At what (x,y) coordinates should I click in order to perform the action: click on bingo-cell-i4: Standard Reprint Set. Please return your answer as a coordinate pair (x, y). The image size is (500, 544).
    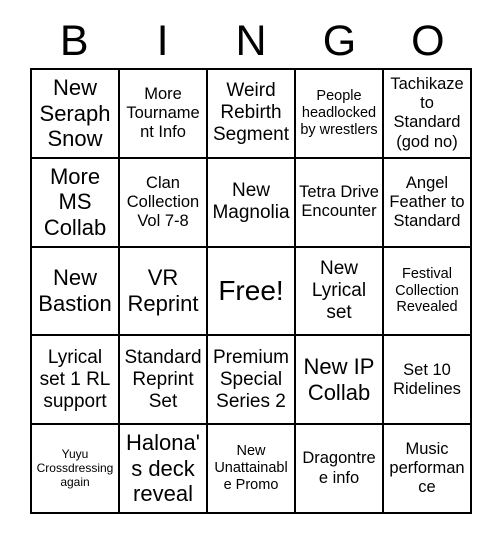
    Looking at the image, I should click on (164, 381).